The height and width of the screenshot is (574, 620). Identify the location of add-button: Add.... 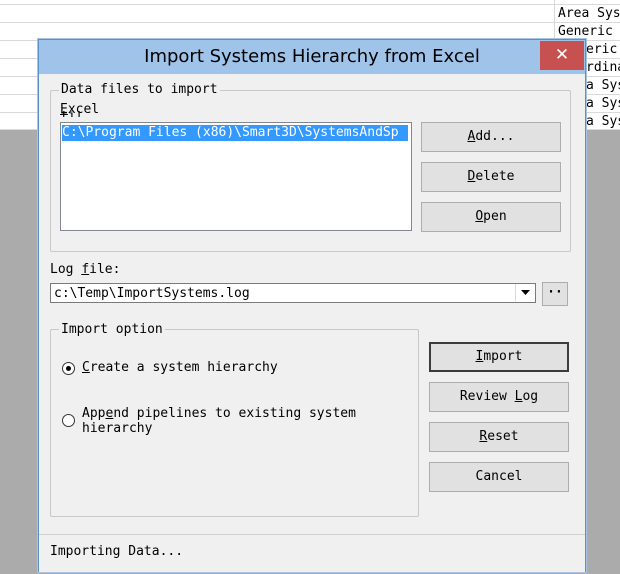
(491, 137).